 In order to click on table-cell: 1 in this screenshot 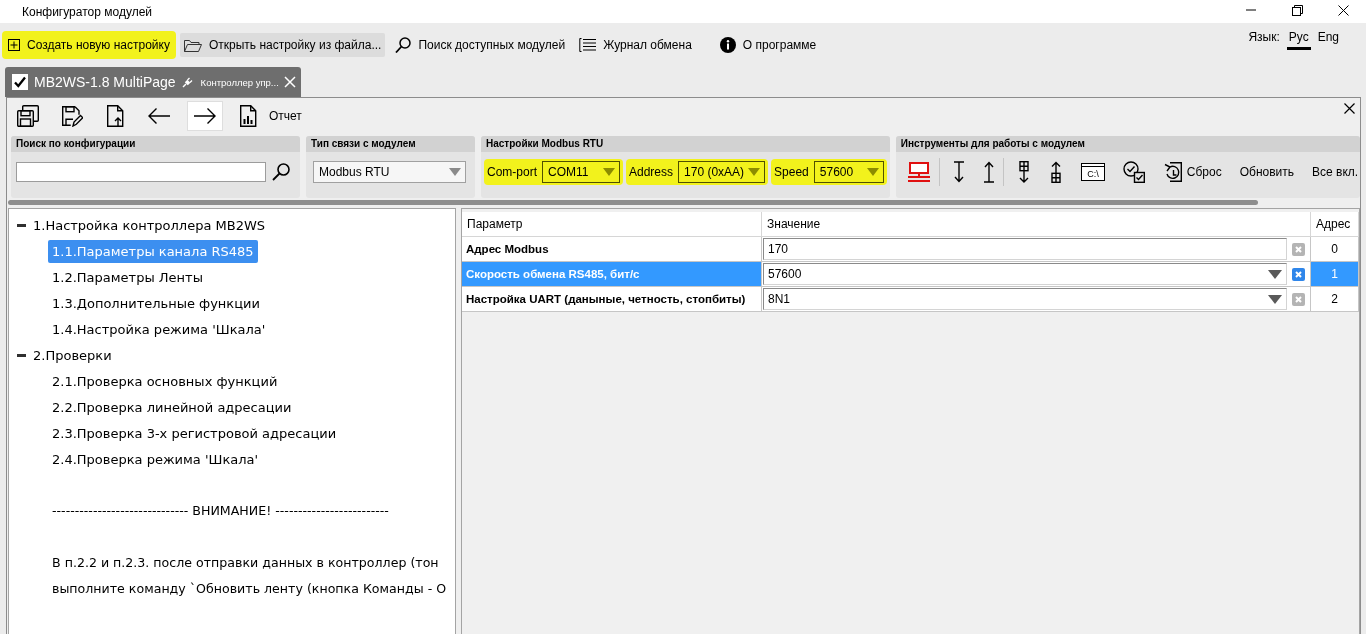, I will do `click(1335, 274)`.